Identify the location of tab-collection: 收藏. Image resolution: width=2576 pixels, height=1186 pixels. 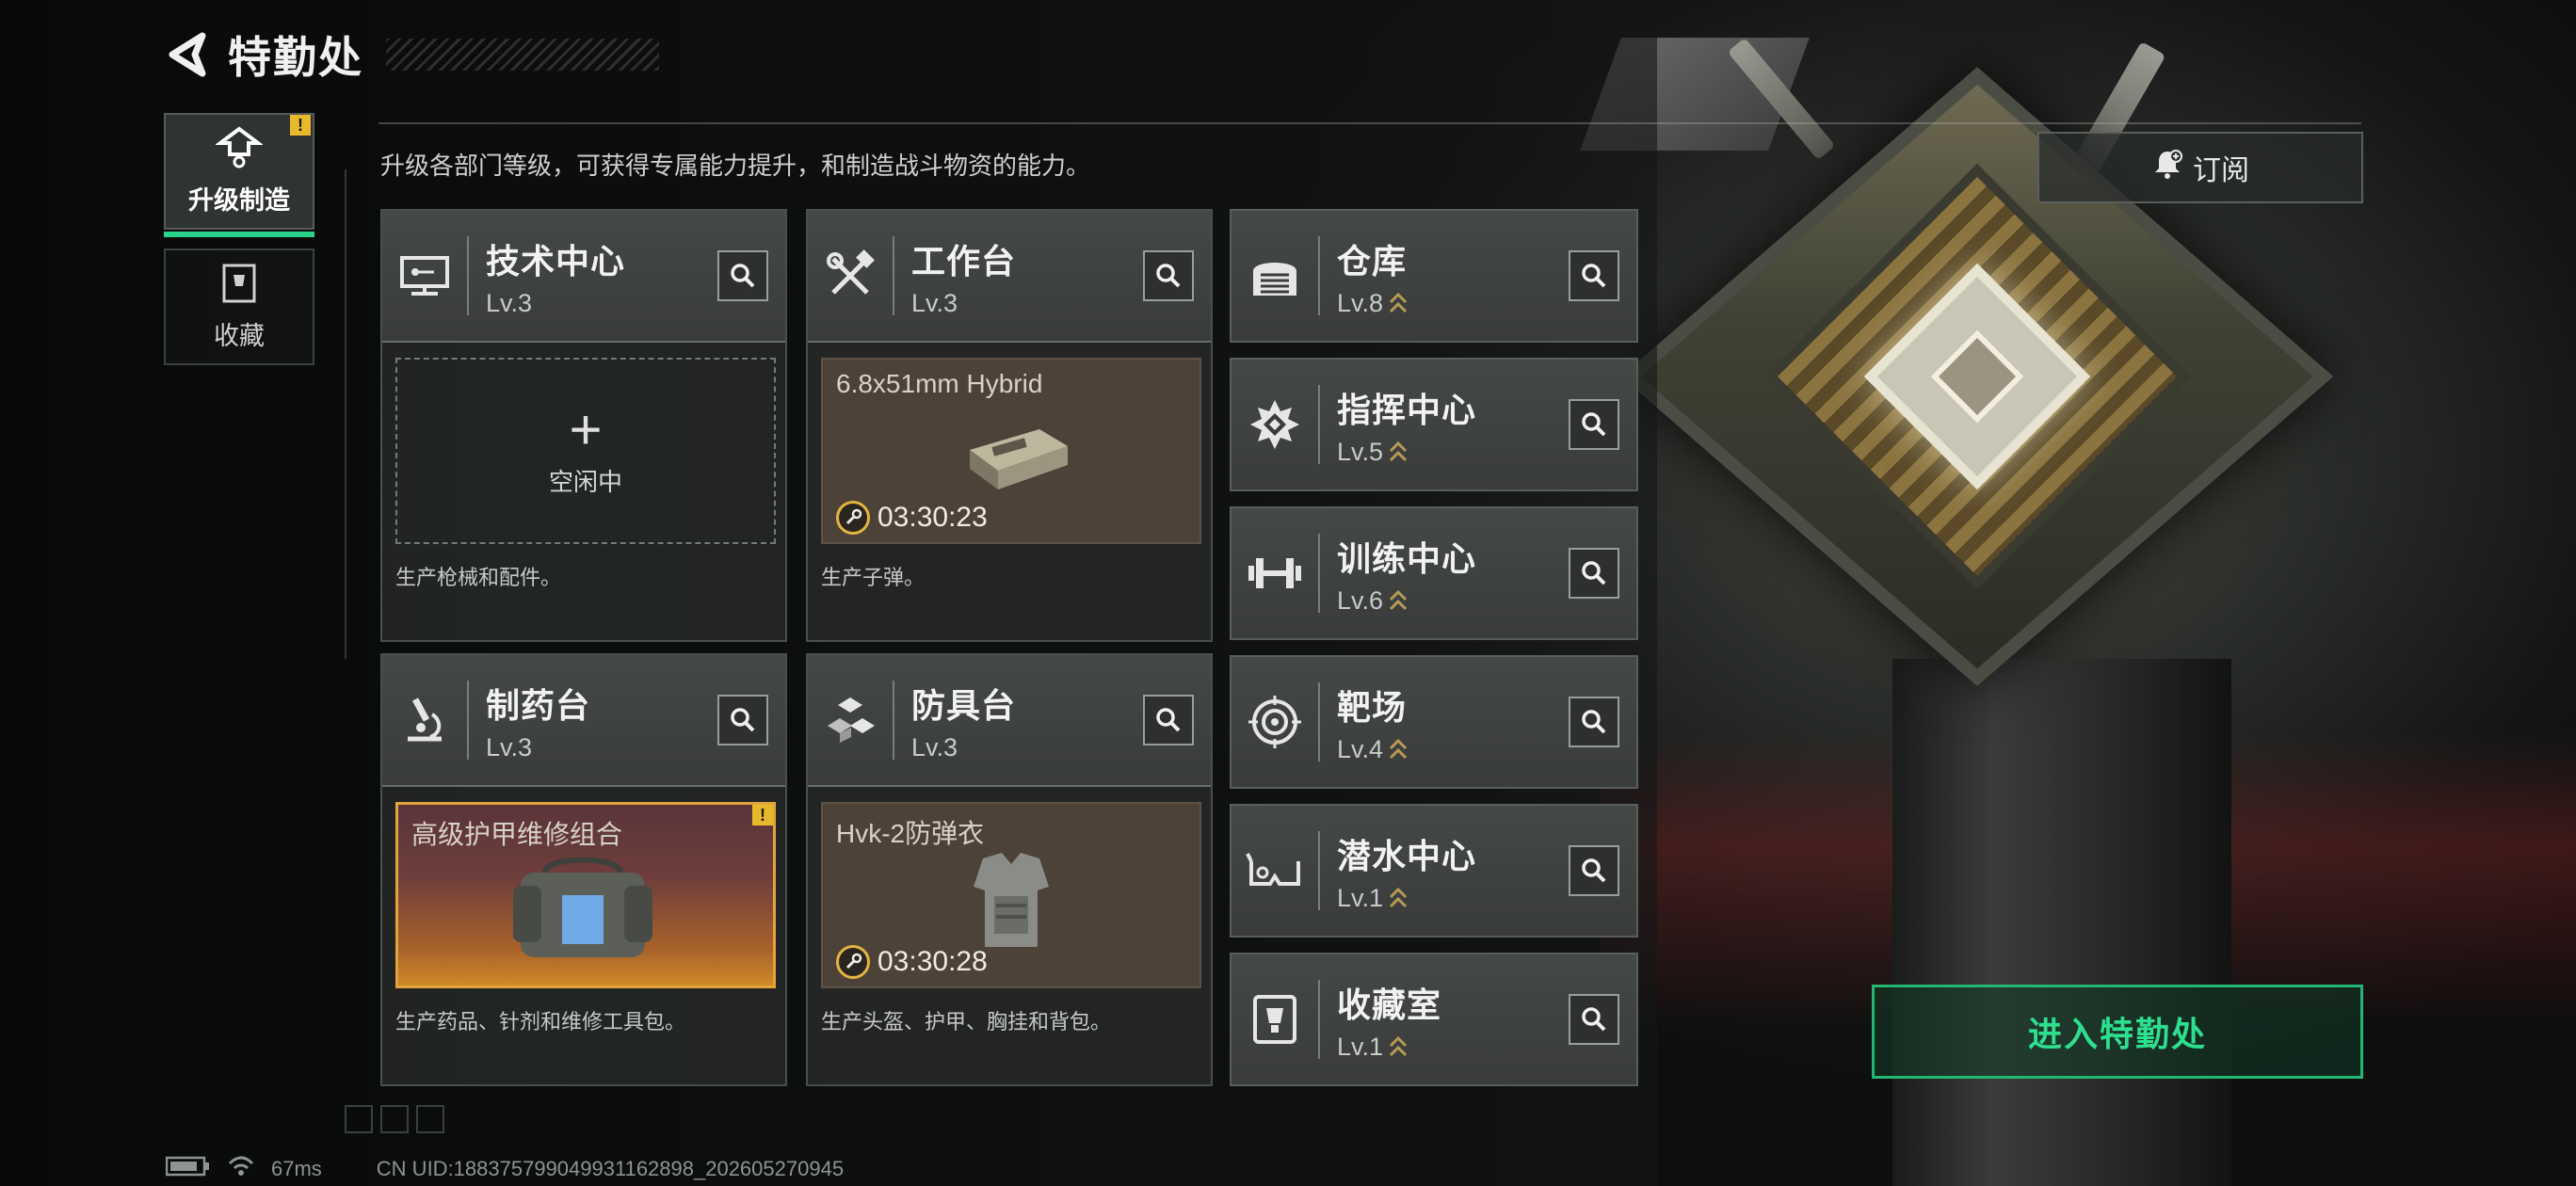
(239, 306).